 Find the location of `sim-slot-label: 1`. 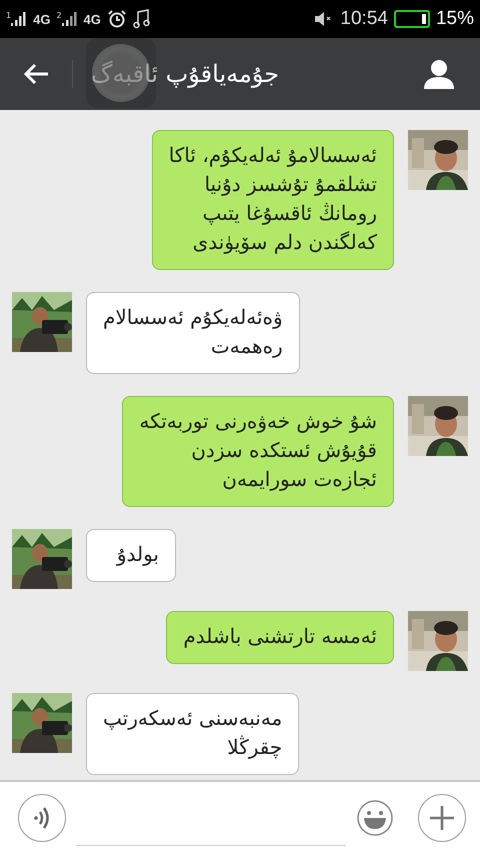

sim-slot-label: 1 is located at coordinates (9, 16).